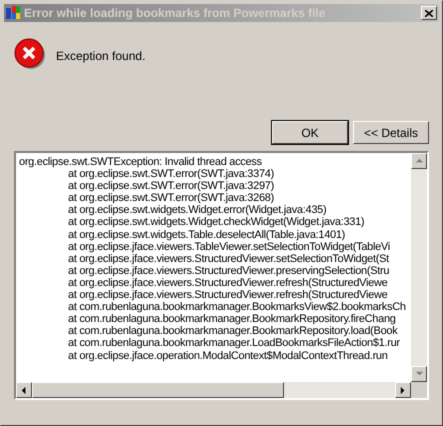 The width and height of the screenshot is (443, 426). I want to click on stack-trace-line: at org.eclipse.swt.SWT.error(SWT.java:3297), so click(171, 186).